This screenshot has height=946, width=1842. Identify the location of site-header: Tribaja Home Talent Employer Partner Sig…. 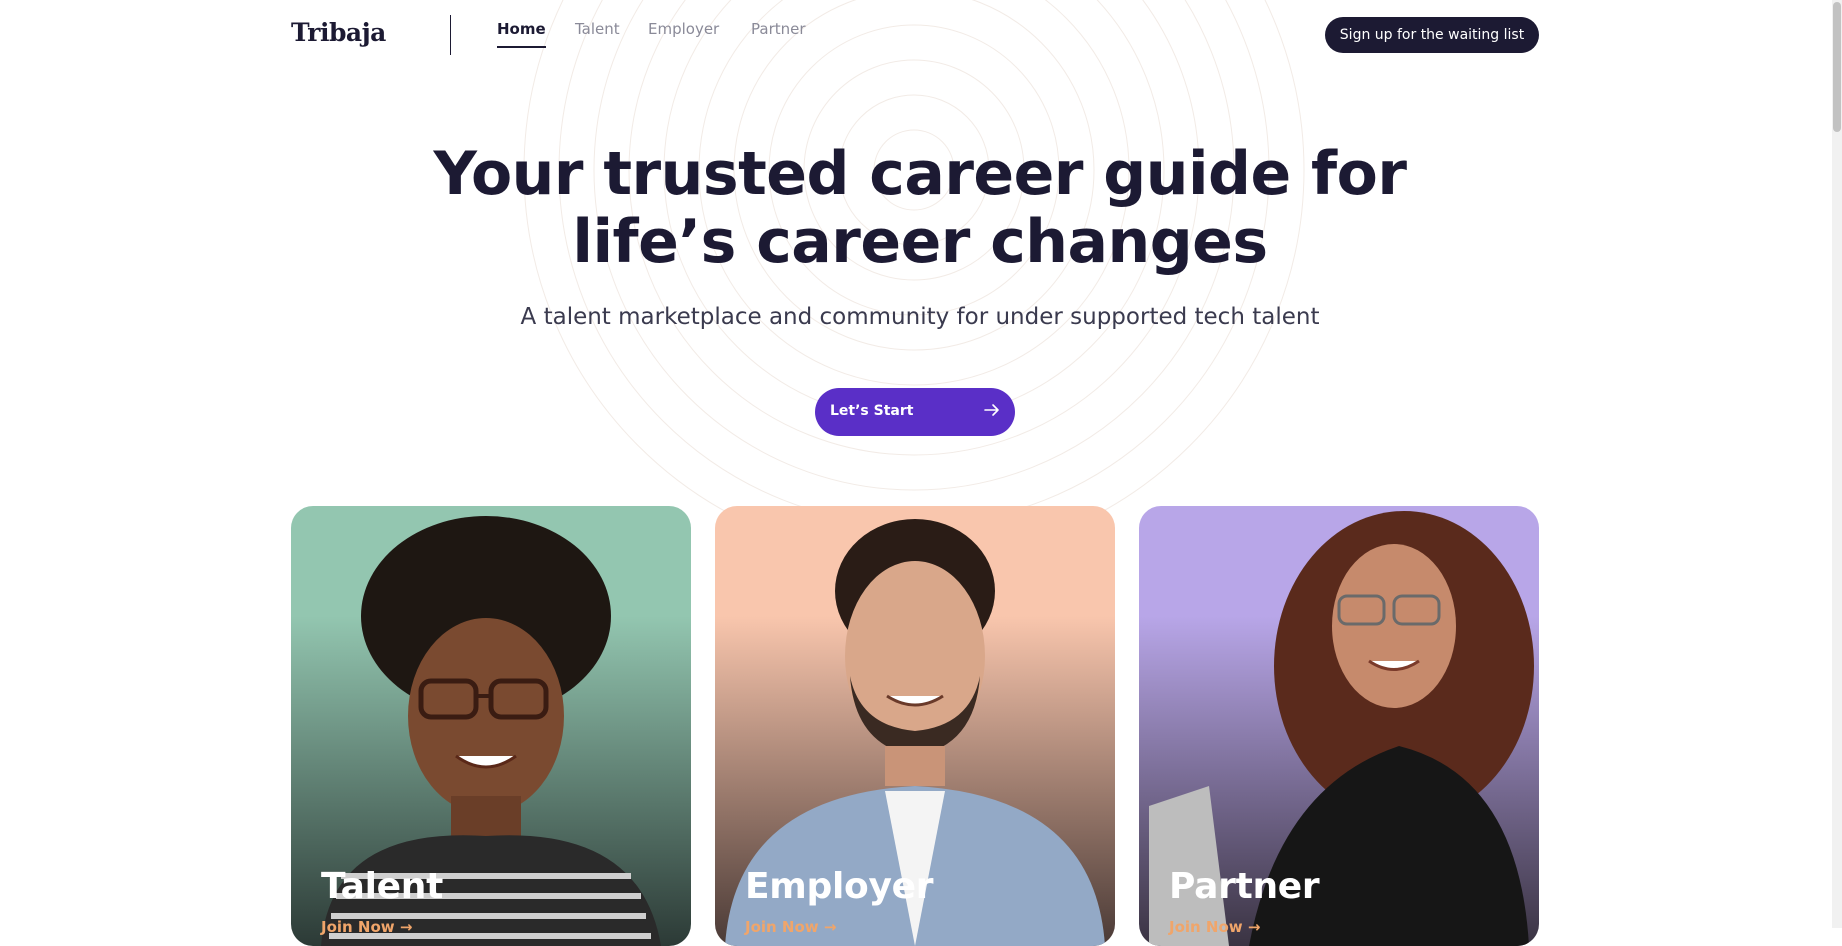
(915, 35).